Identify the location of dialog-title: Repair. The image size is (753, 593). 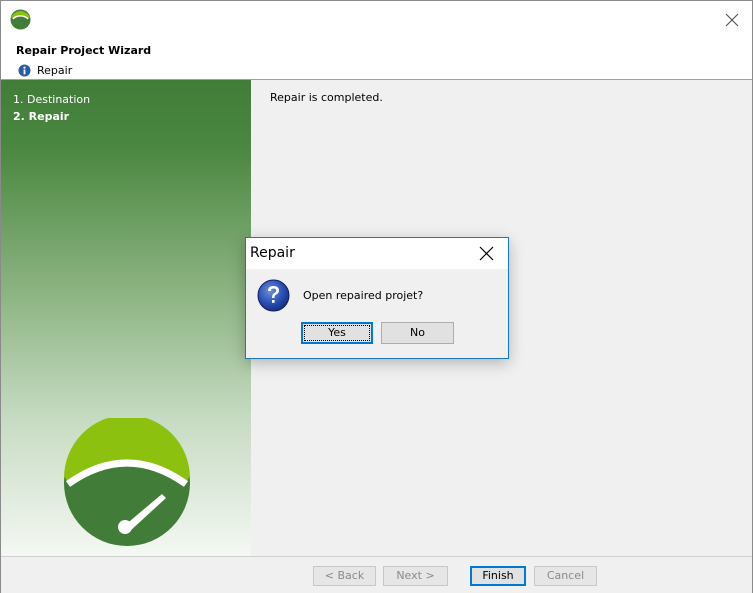
(272, 253).